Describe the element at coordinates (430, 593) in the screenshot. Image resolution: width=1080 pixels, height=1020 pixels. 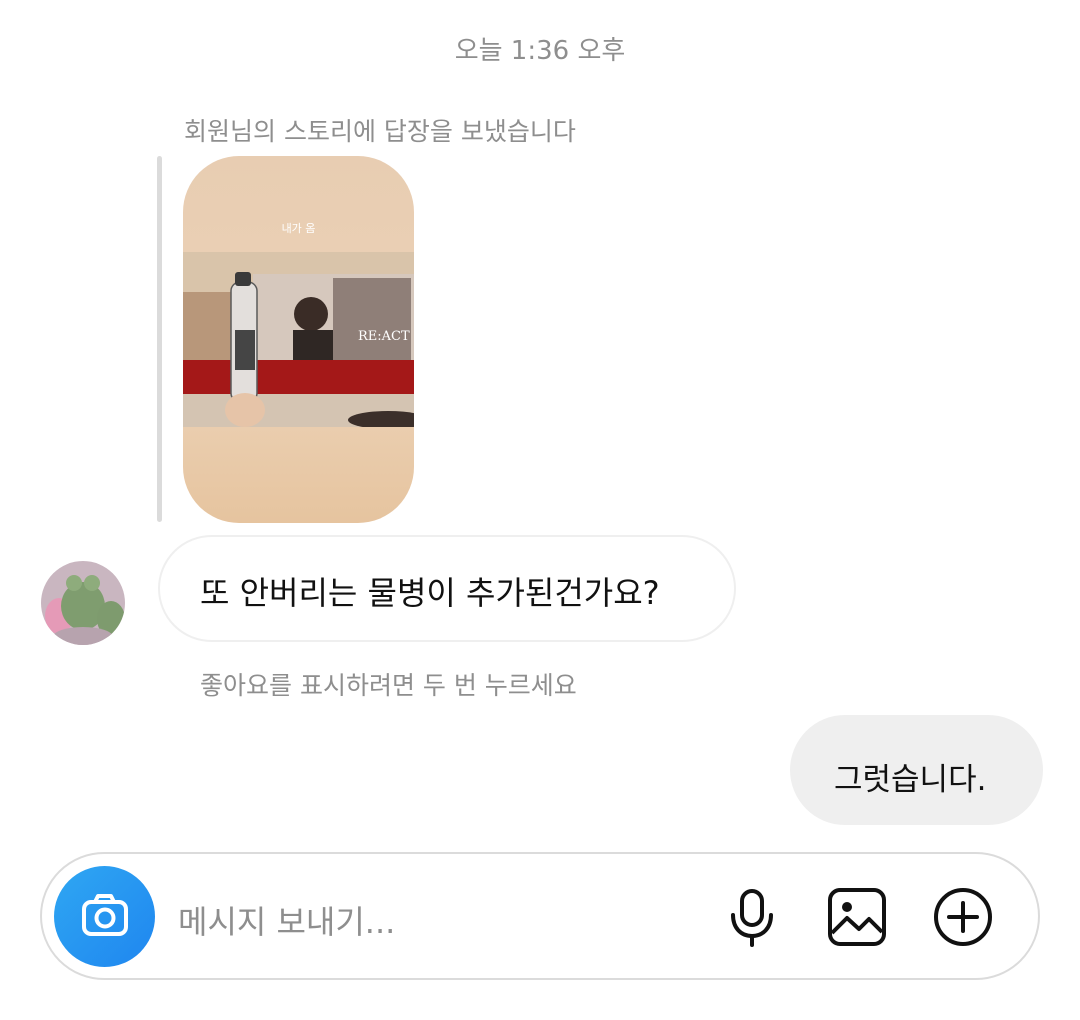
I see `incoming-message-text: 또 안버리는 물병이 추가된건가요?` at that location.